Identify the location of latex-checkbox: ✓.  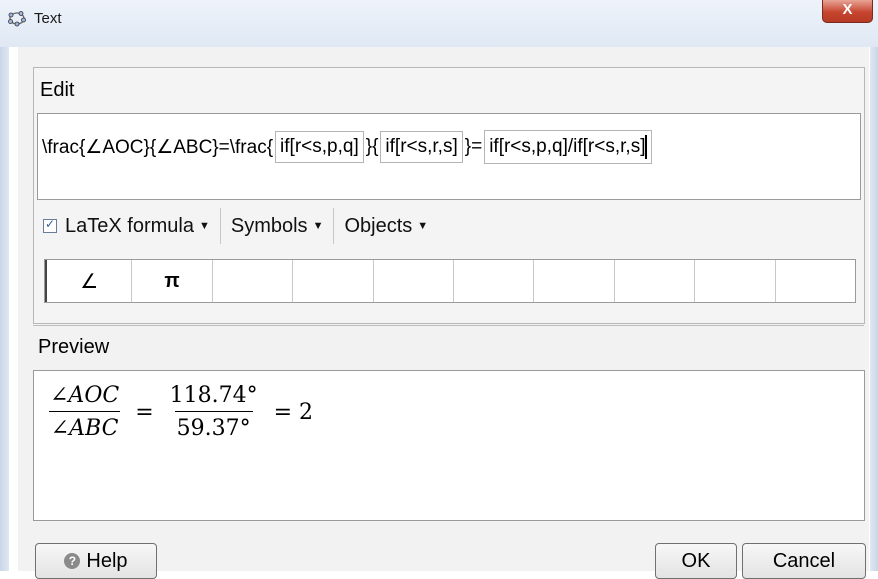
(50, 225).